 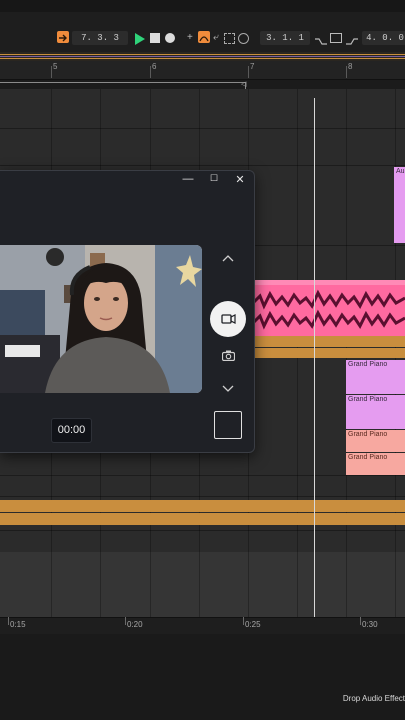 I want to click on camera-preview, so click(x=101, y=319).